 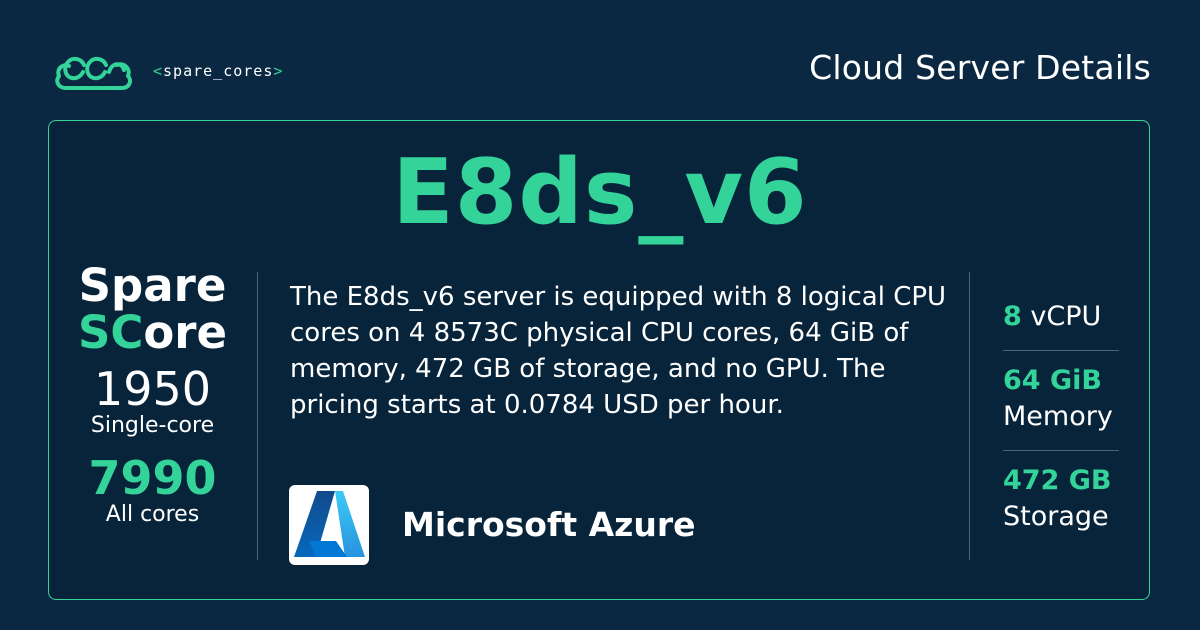 I want to click on spare-cores-logo-icon, so click(x=93, y=73).